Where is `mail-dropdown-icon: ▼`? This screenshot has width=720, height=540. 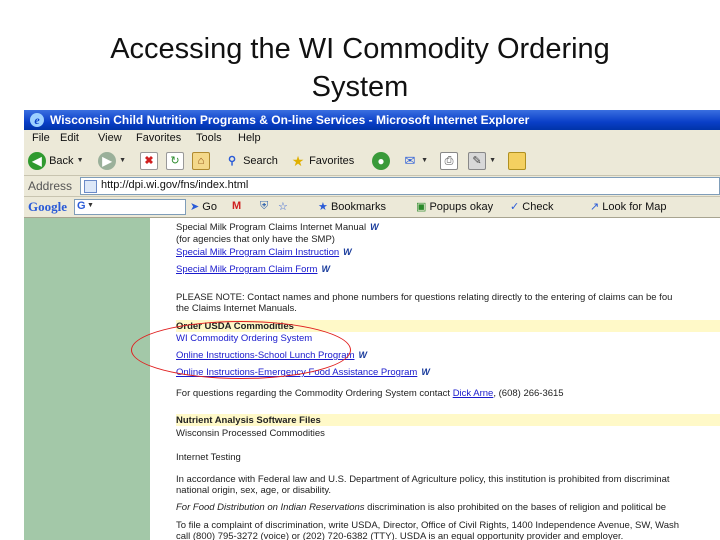
mail-dropdown-icon: ▼ is located at coordinates (424, 161).